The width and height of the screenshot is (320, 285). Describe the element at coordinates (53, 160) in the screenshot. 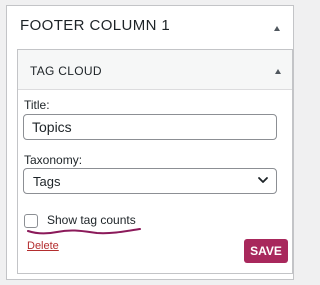

I see `taxonomy-field-label: Taxonomy:` at that location.